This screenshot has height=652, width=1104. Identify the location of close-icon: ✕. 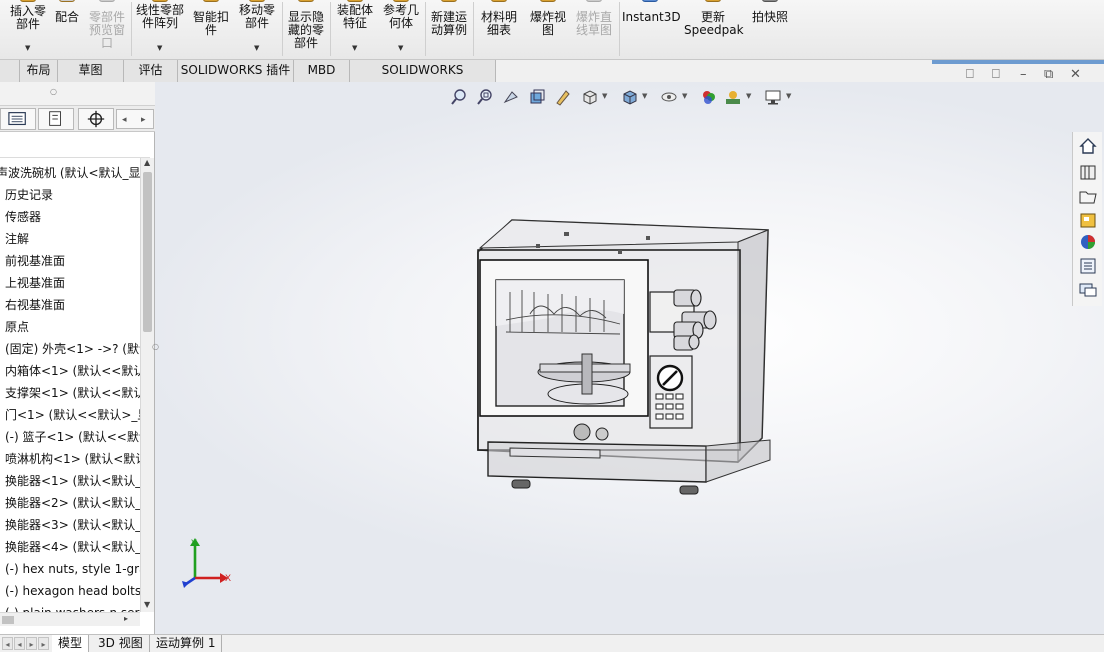
(1075, 74).